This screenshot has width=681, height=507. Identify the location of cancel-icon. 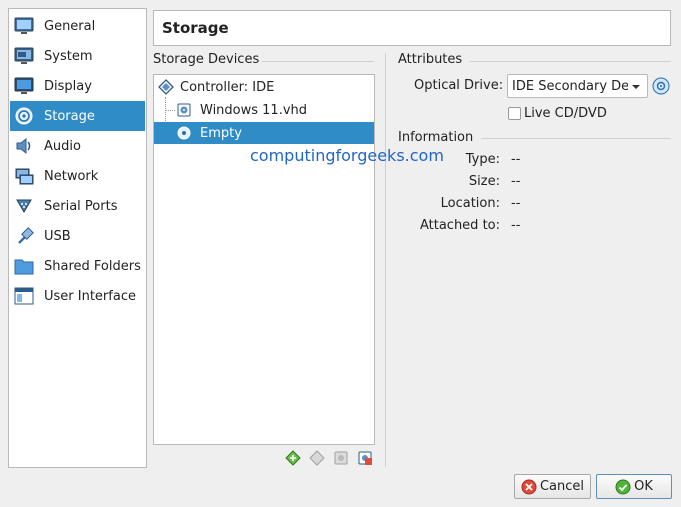
(529, 487).